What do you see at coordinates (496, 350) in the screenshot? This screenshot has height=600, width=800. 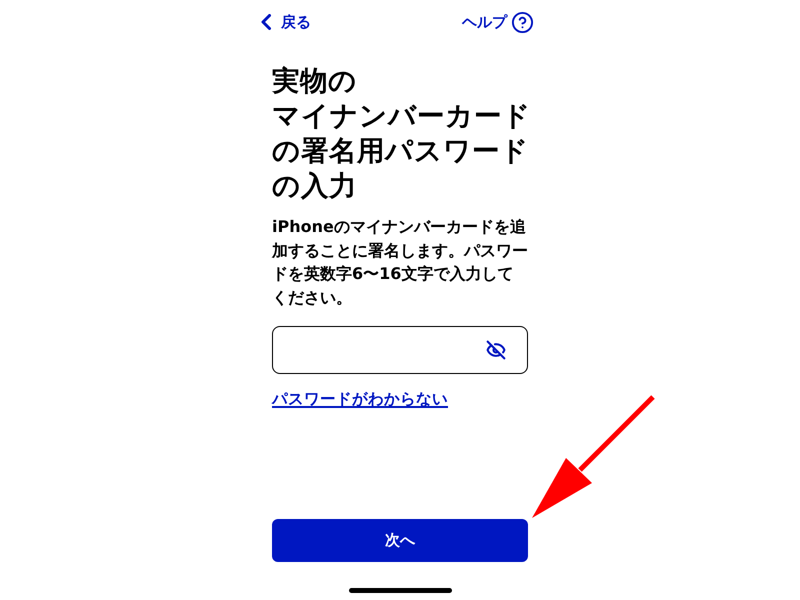 I see `eye-slash-icon` at bounding box center [496, 350].